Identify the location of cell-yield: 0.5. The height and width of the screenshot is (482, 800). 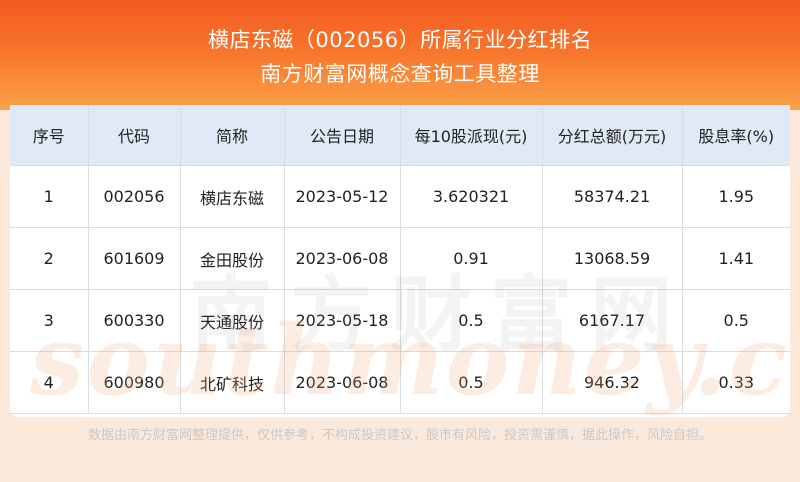
(736, 320).